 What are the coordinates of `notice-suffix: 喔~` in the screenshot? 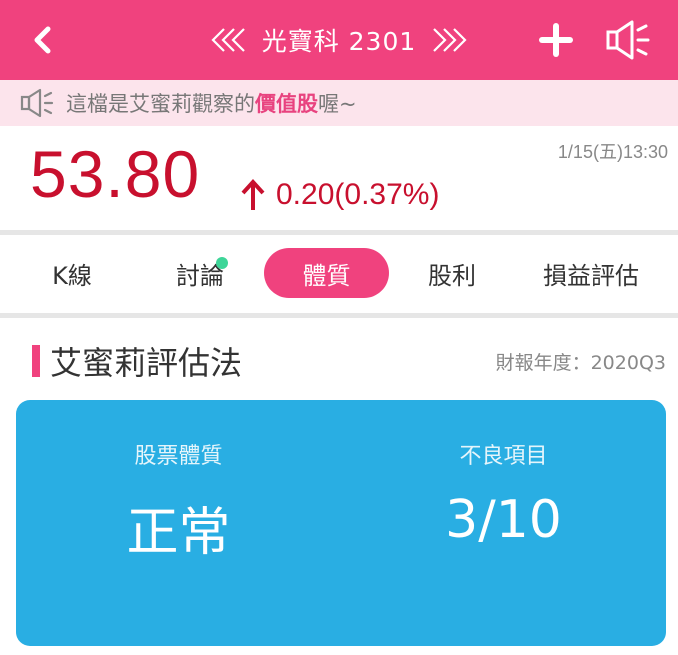 It's located at (337, 104).